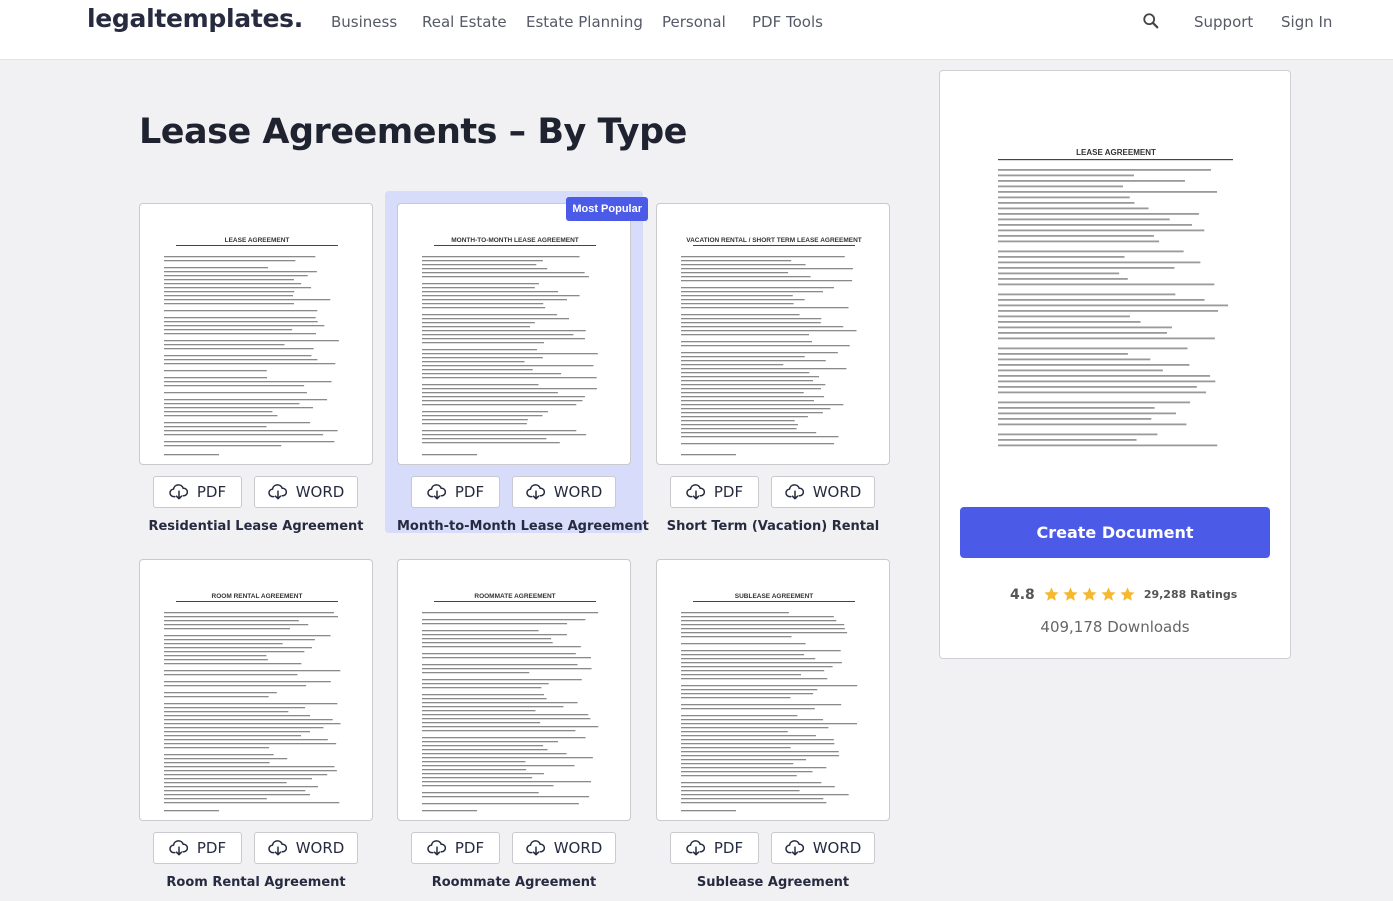 This screenshot has height=901, width=1393. I want to click on search-icon, so click(1151, 21).